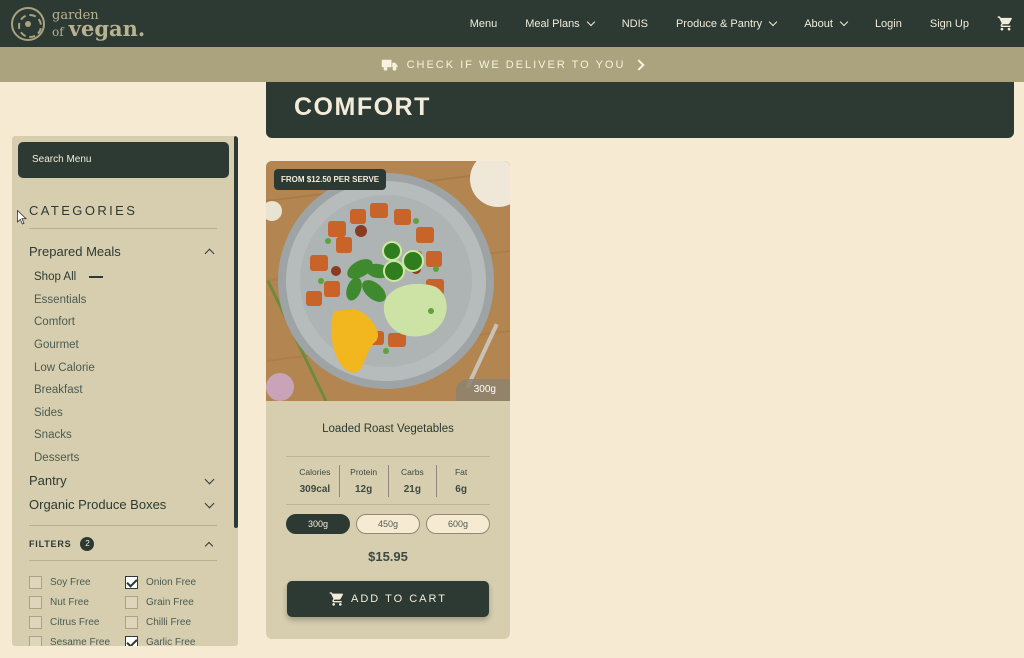 Image resolution: width=1024 pixels, height=658 pixels. Describe the element at coordinates (483, 390) in the screenshot. I see `weight-badge: 300g` at that location.